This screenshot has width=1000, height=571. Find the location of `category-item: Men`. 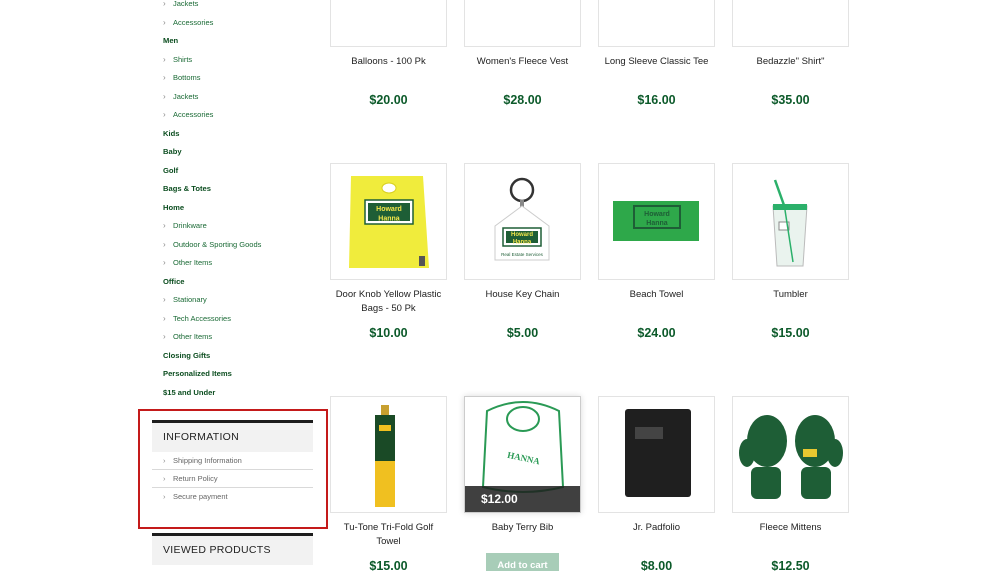

category-item: Men is located at coordinates (234, 41).